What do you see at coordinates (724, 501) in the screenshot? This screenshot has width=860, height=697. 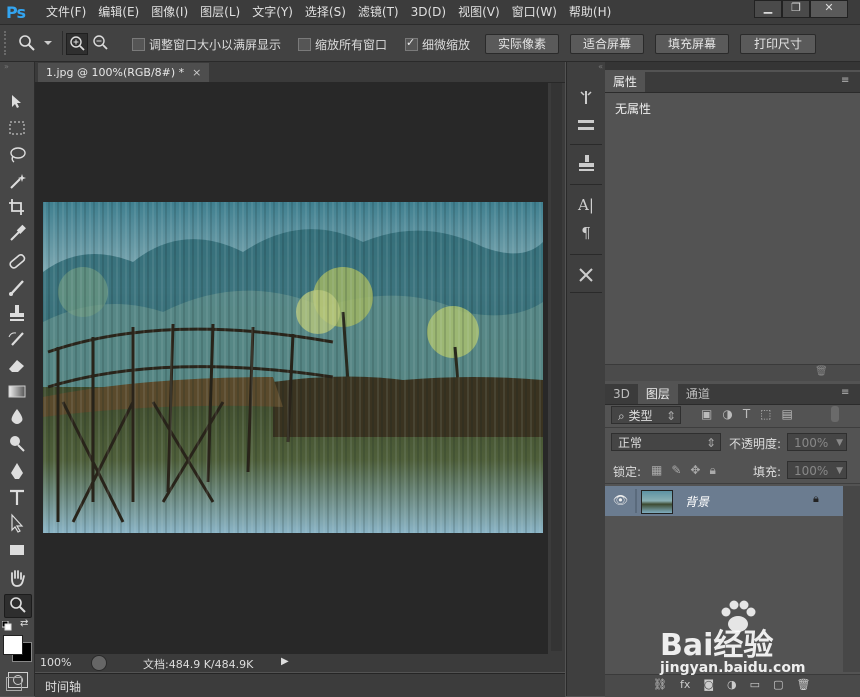 I see `layer-row: 👁︎ 背景 🔒︎` at bounding box center [724, 501].